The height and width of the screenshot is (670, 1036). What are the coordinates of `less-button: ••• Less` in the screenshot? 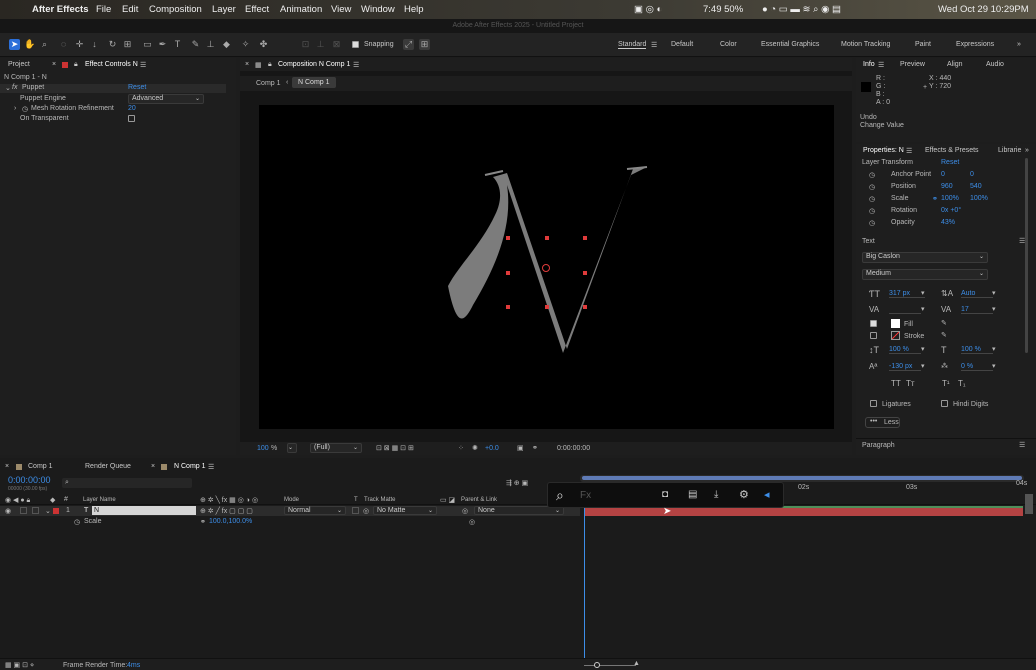 It's located at (882, 422).